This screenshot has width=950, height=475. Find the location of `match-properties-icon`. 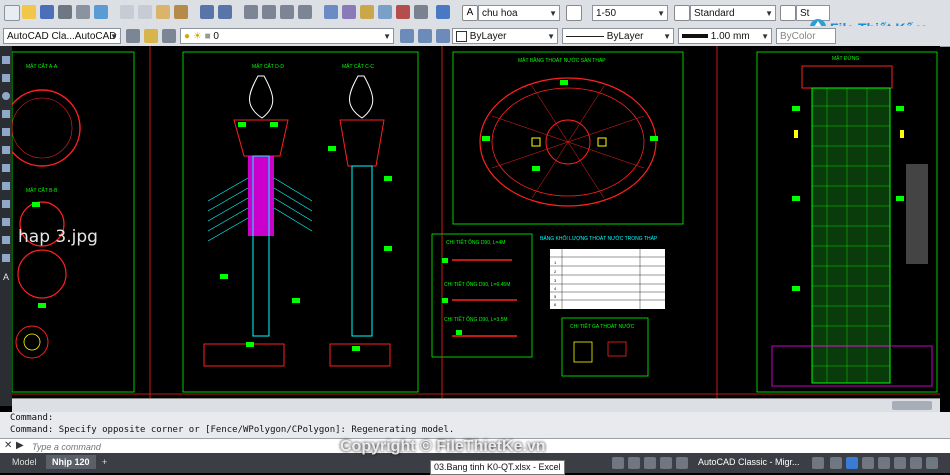

match-properties-icon is located at coordinates (181, 12).